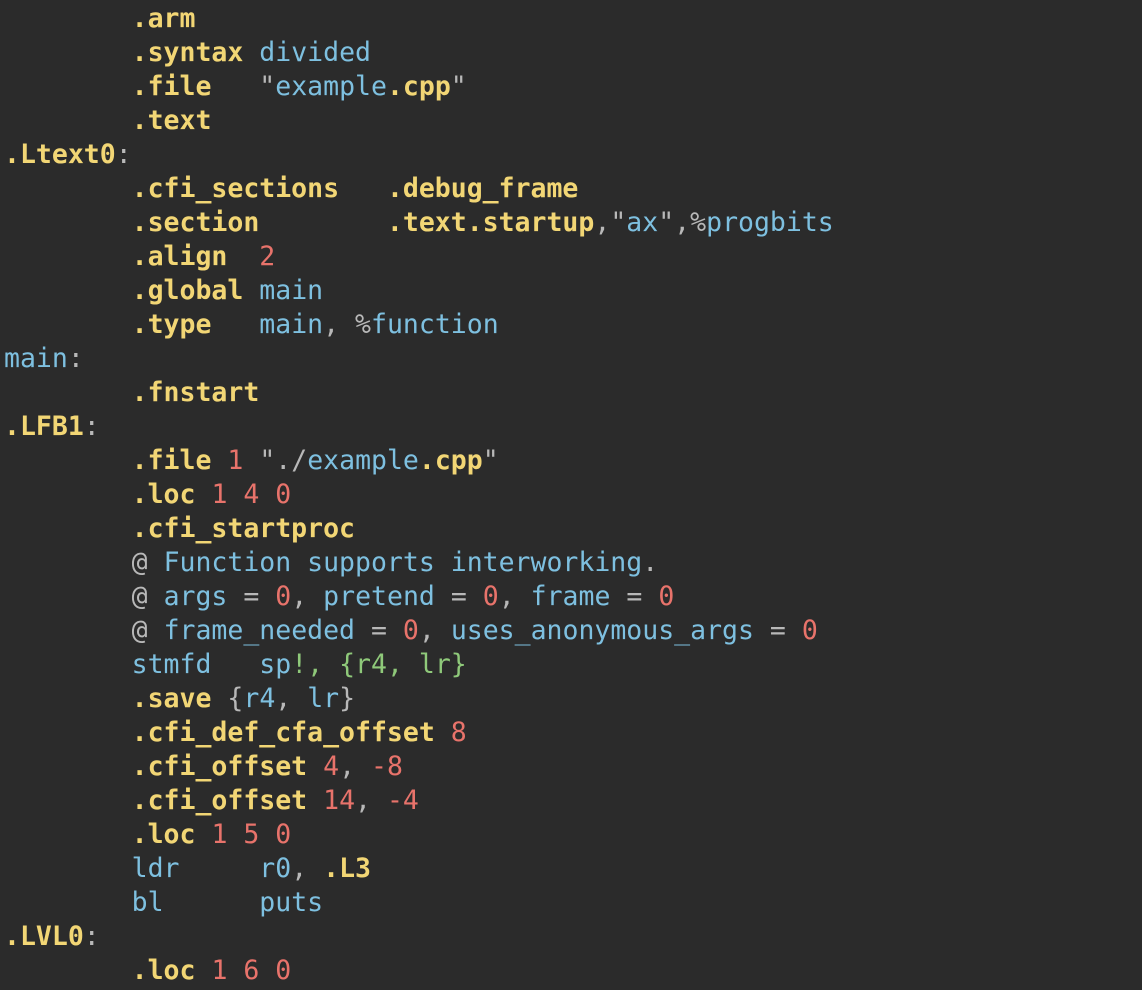  Describe the element at coordinates (571, 835) in the screenshot. I see `code-line: .loc 1 5 0` at that location.